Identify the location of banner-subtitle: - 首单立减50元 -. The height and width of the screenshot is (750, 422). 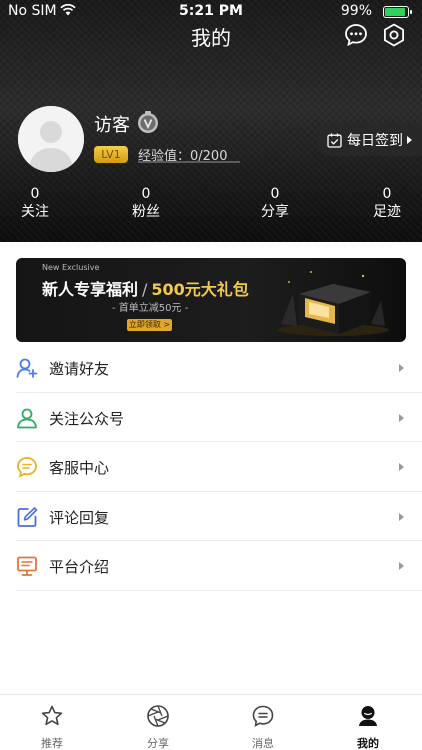
(150, 308).